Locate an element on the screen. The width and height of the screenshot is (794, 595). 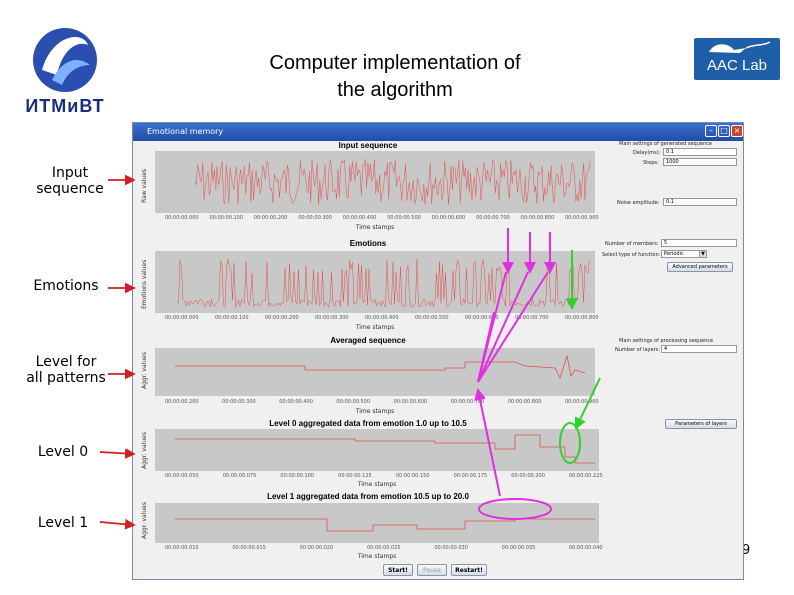
level0-arrow is located at coordinates (117, 453).